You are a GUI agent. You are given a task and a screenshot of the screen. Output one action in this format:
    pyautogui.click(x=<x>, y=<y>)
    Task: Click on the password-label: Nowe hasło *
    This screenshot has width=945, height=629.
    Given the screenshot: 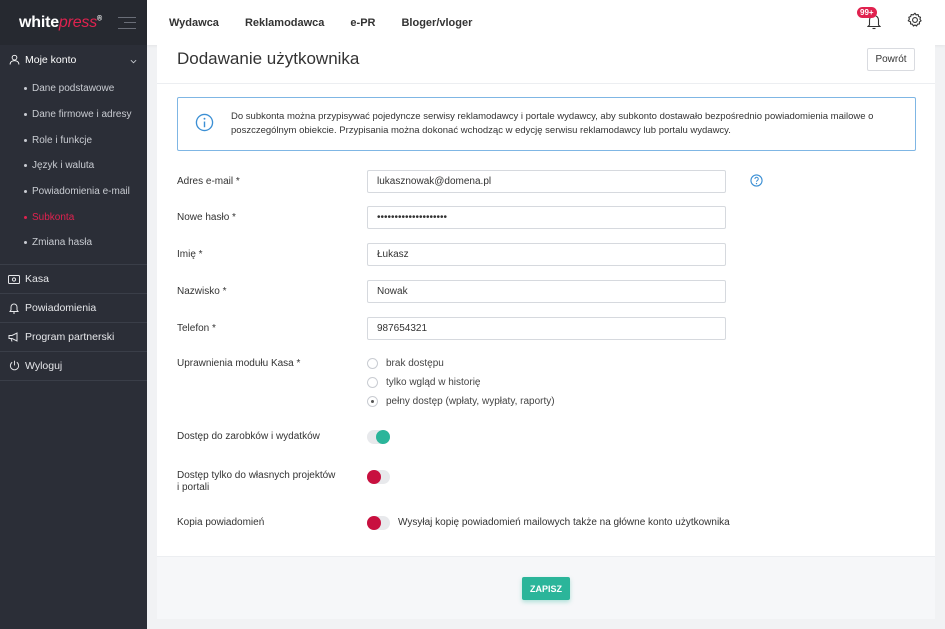 What is the action you would take?
    pyautogui.click(x=206, y=217)
    